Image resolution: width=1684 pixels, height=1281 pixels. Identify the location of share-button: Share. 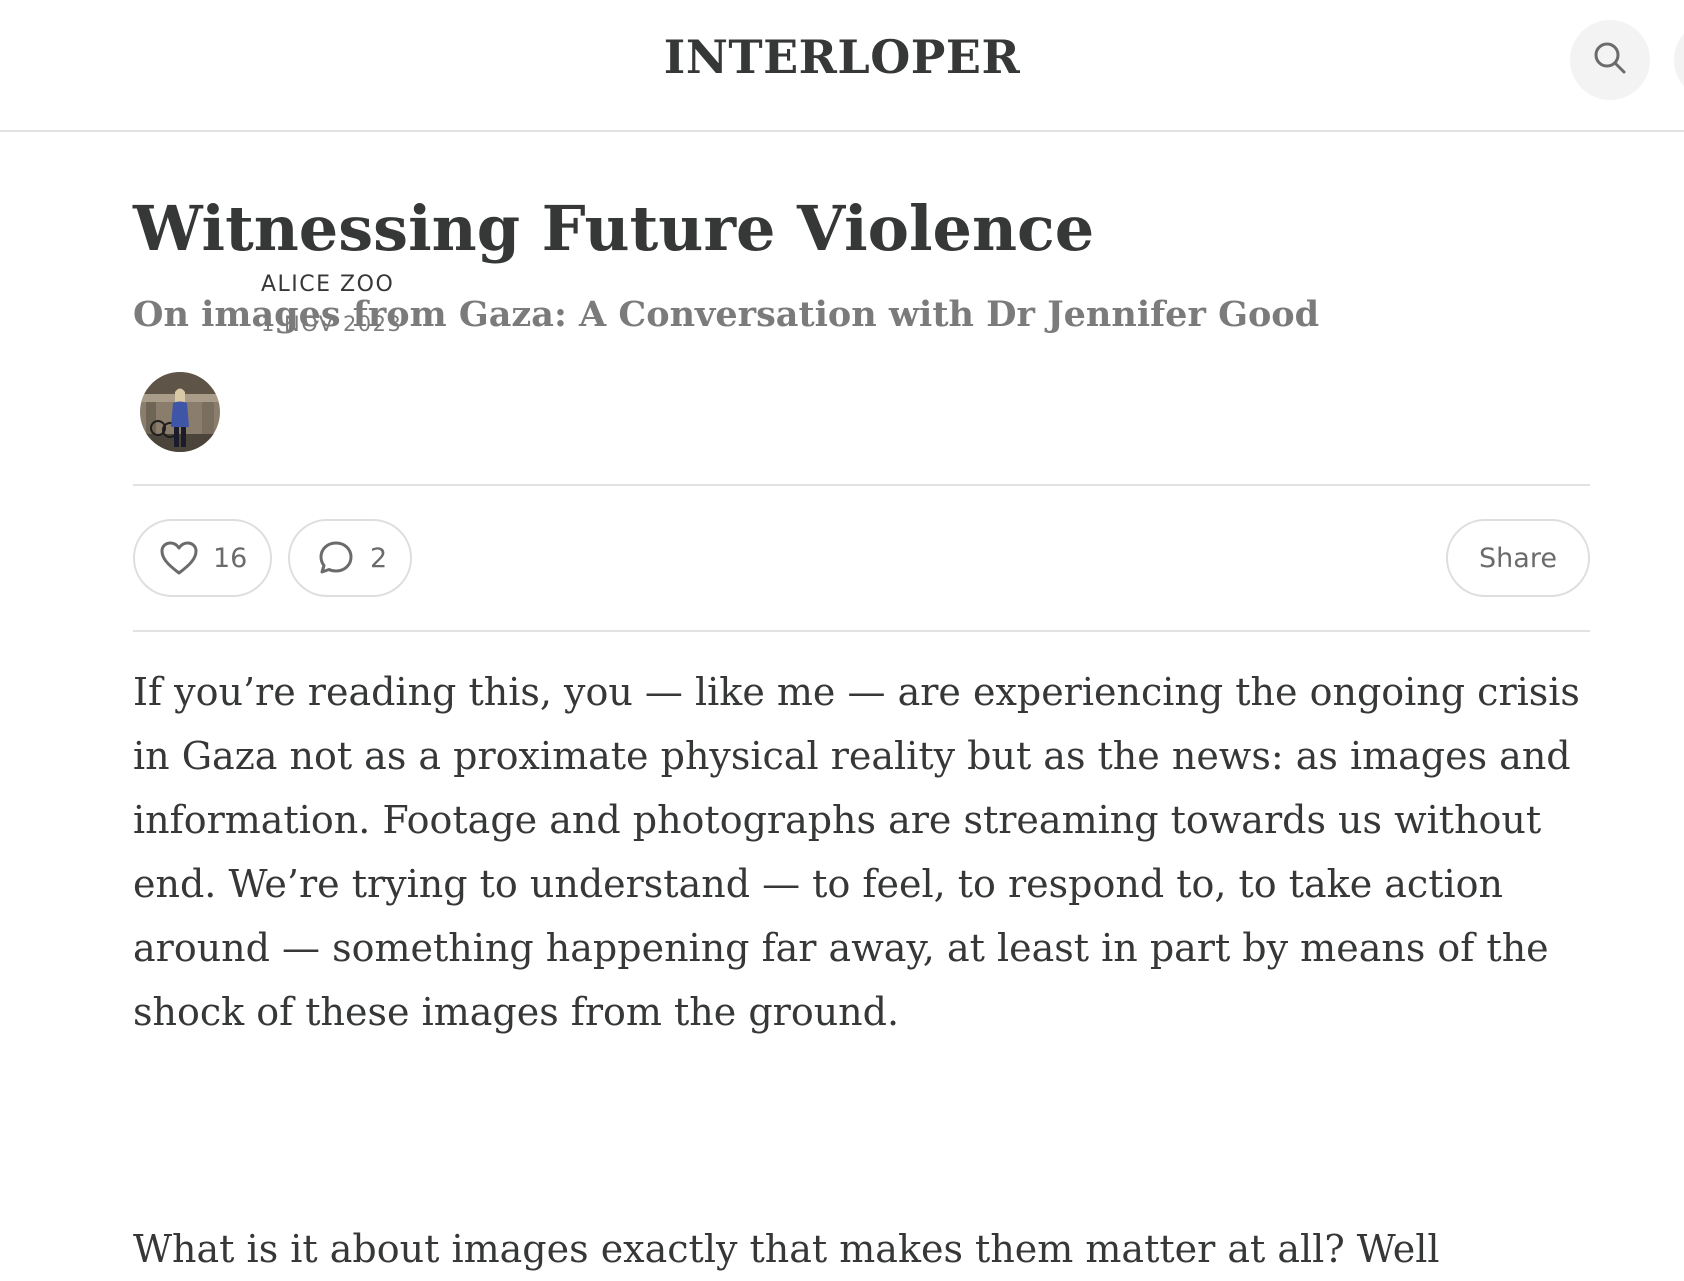
(1518, 558).